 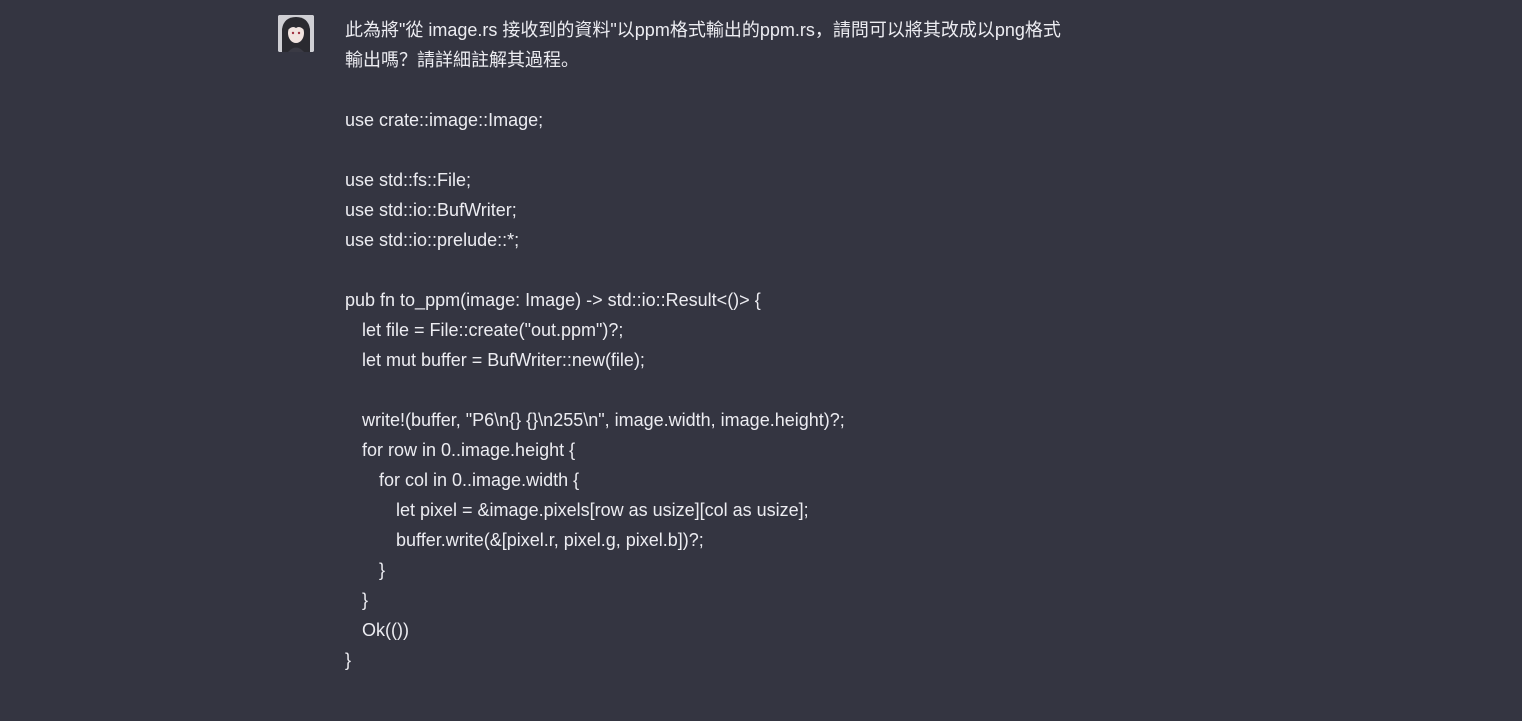 What do you see at coordinates (432, 240) in the screenshot?
I see `code-line: use std::io::prelude::*;` at bounding box center [432, 240].